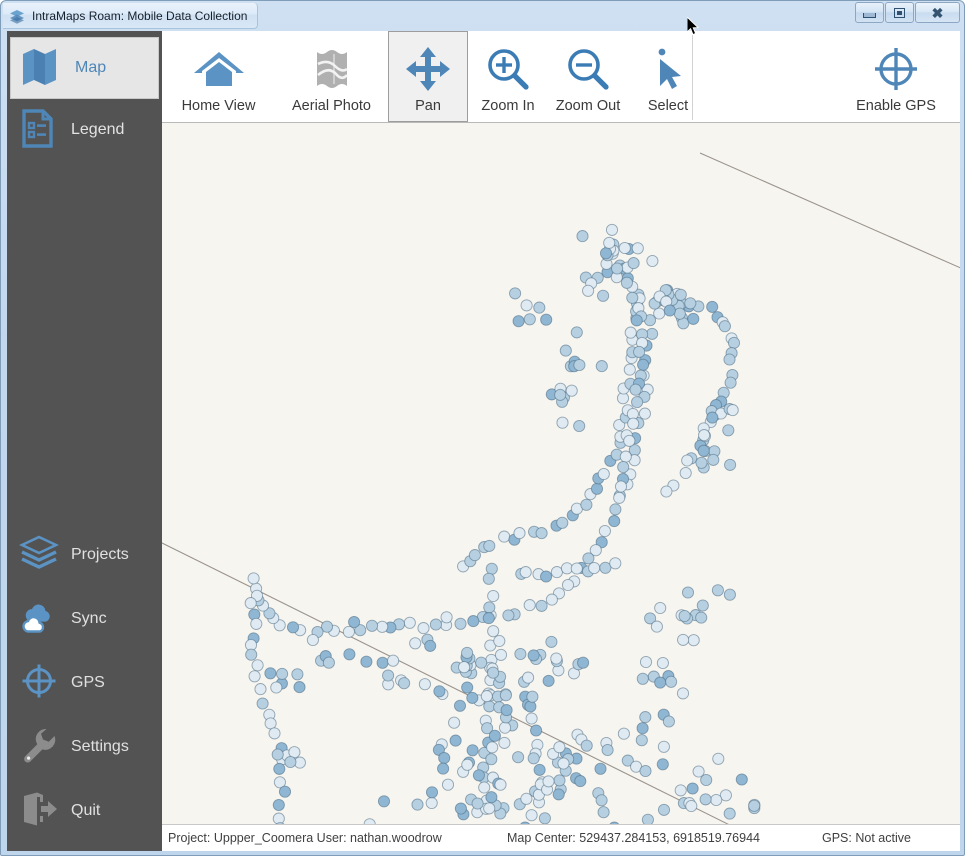 This screenshot has width=965, height=856. Describe the element at coordinates (84, 68) in the screenshot. I see `sidebar-item-map: Map` at that location.